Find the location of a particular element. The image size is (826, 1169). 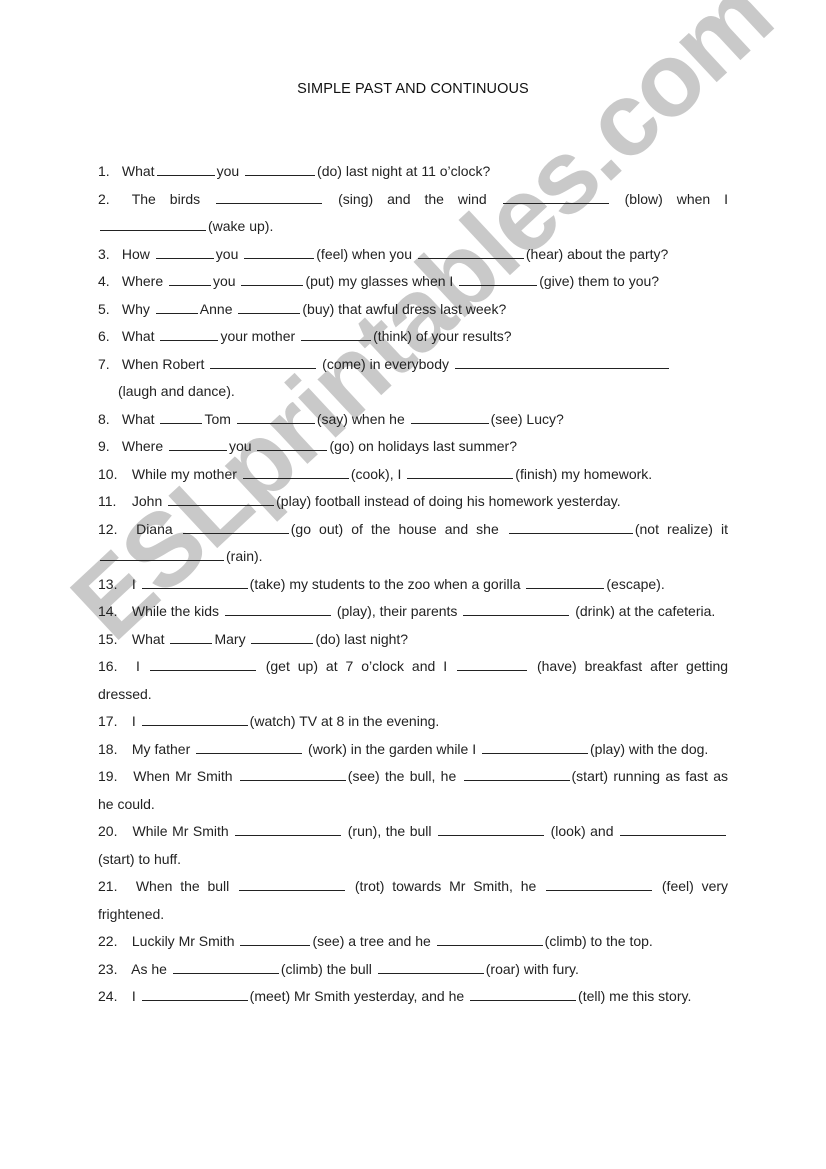

worksheet-title: SIMPLE PAST AND CONTINUOUS is located at coordinates (413, 89).